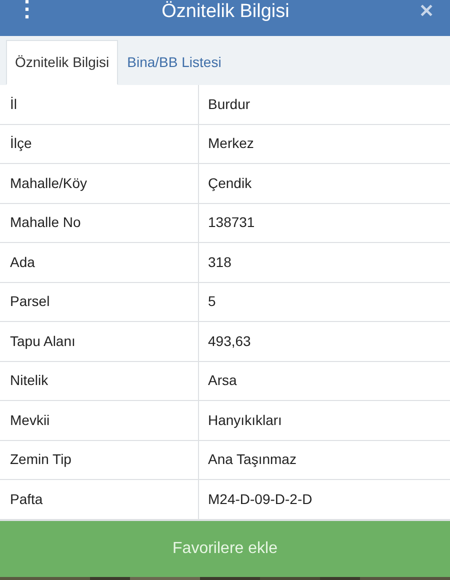 This screenshot has width=450, height=580. I want to click on table-cell: Parsel, so click(99, 301).